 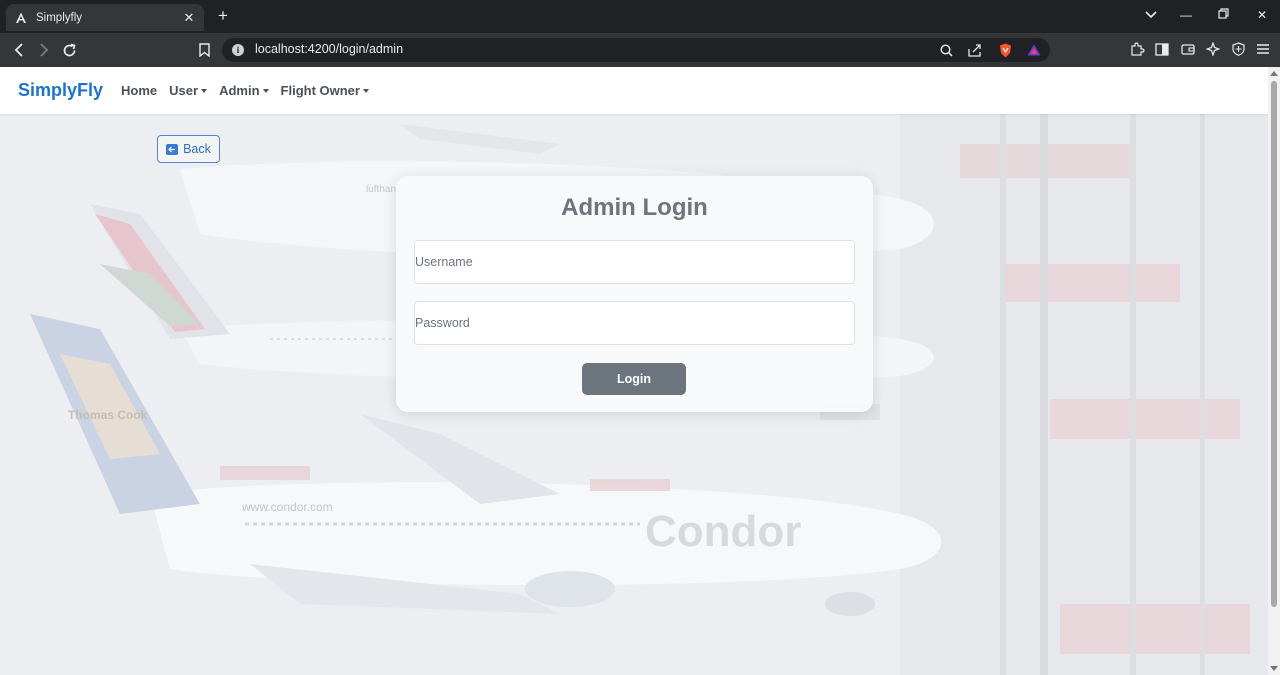 I want to click on nav-user-dropdown: User, so click(x=188, y=90).